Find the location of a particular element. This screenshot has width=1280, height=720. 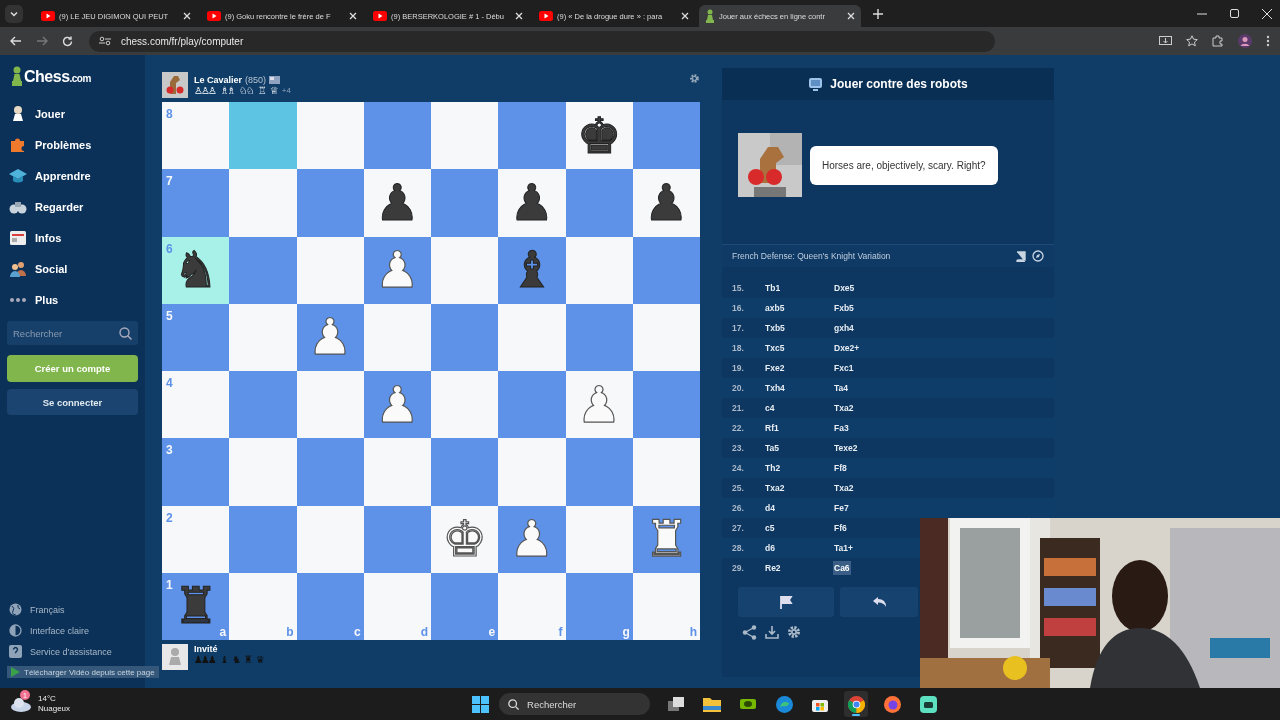

extensions-icon is located at coordinates (1218, 41).